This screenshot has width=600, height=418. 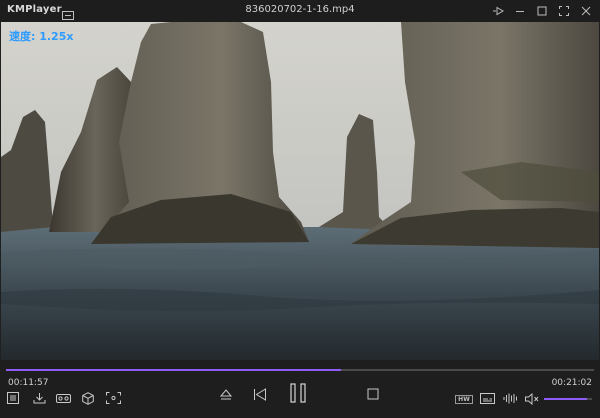 I want to click on seek-bar-progress, so click(x=174, y=370).